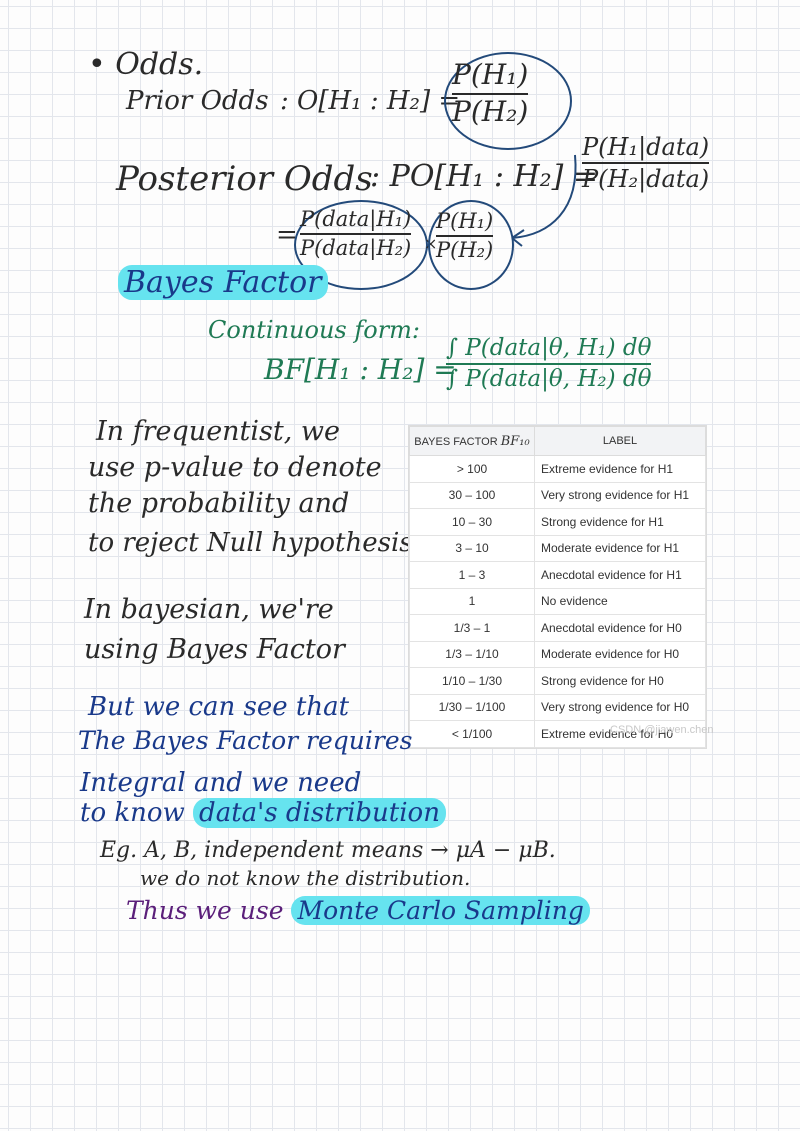 Image resolution: width=800 pixels, height=1131 pixels. Describe the element at coordinates (620, 628) in the screenshot. I see `label-cell: Anecdotal evidence for H0` at that location.